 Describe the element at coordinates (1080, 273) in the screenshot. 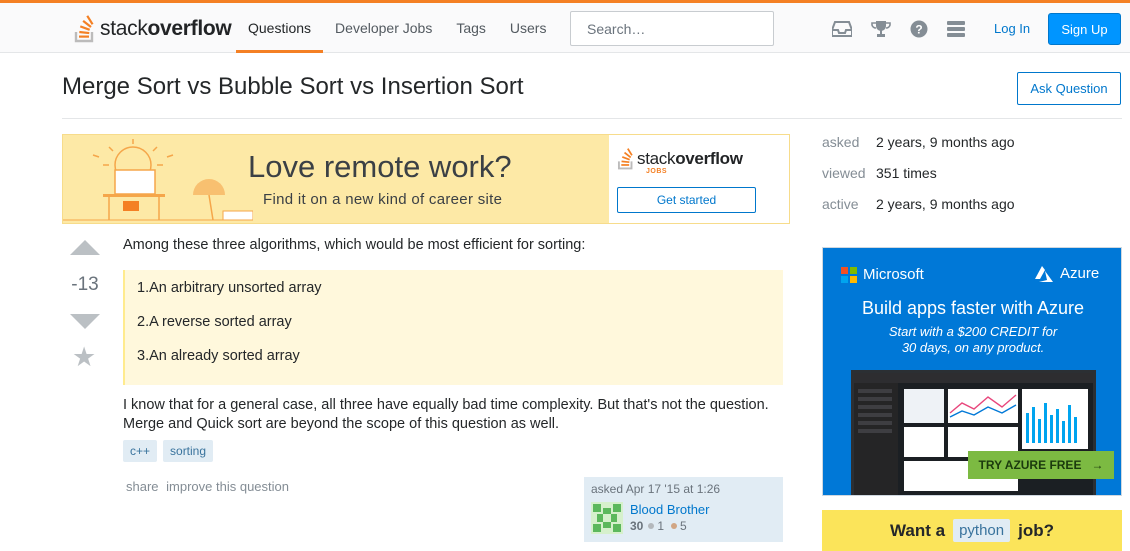

I see `azure-brand-text: Azure` at that location.